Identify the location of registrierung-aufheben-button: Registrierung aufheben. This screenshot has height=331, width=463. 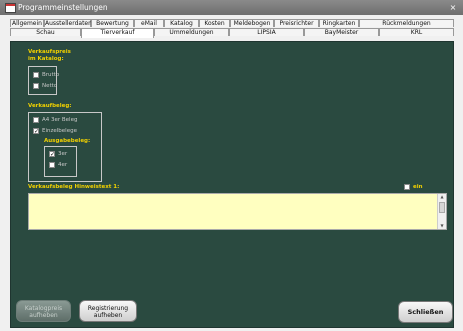
(108, 311).